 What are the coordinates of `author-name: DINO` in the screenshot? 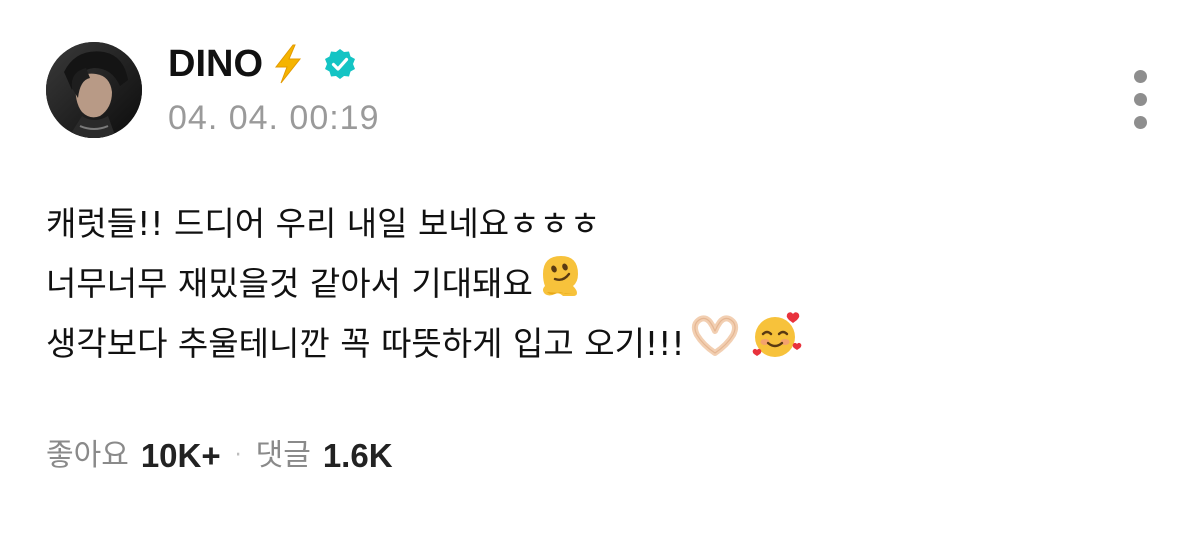 It's located at (215, 64).